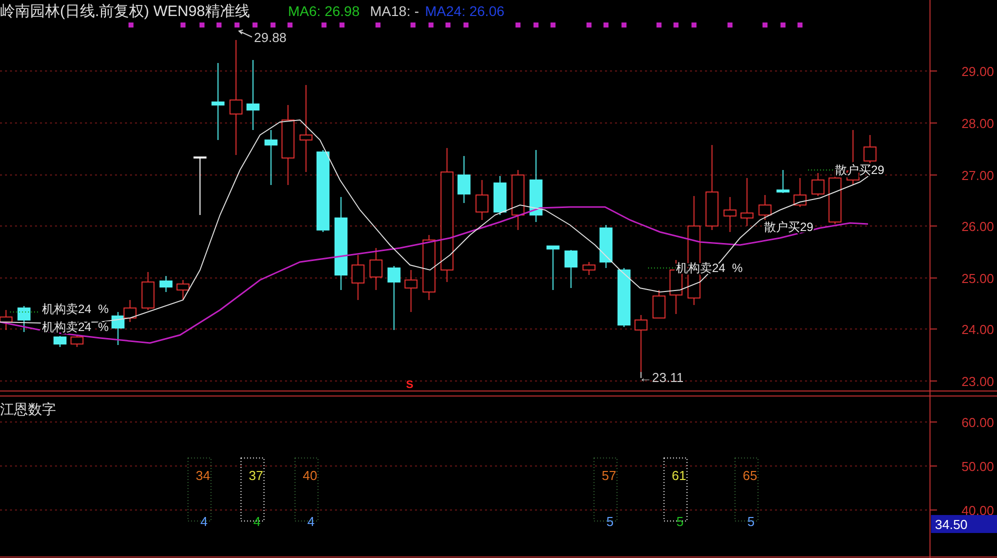  What do you see at coordinates (977, 71) in the screenshot?
I see `price-axis-label: 29.00` at bounding box center [977, 71].